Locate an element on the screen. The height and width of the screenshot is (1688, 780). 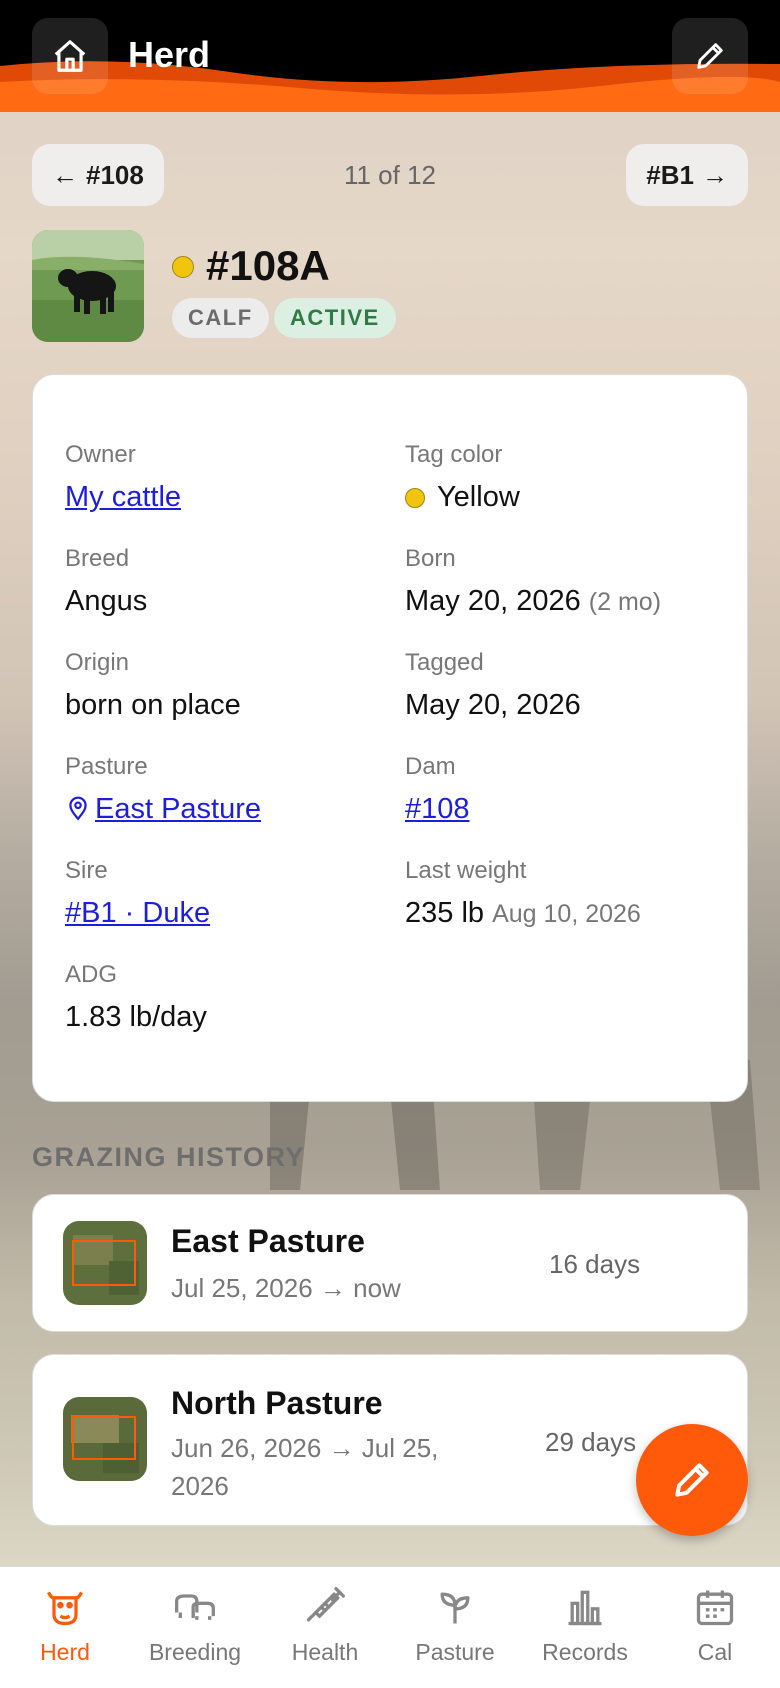
edit-button is located at coordinates (710, 56).